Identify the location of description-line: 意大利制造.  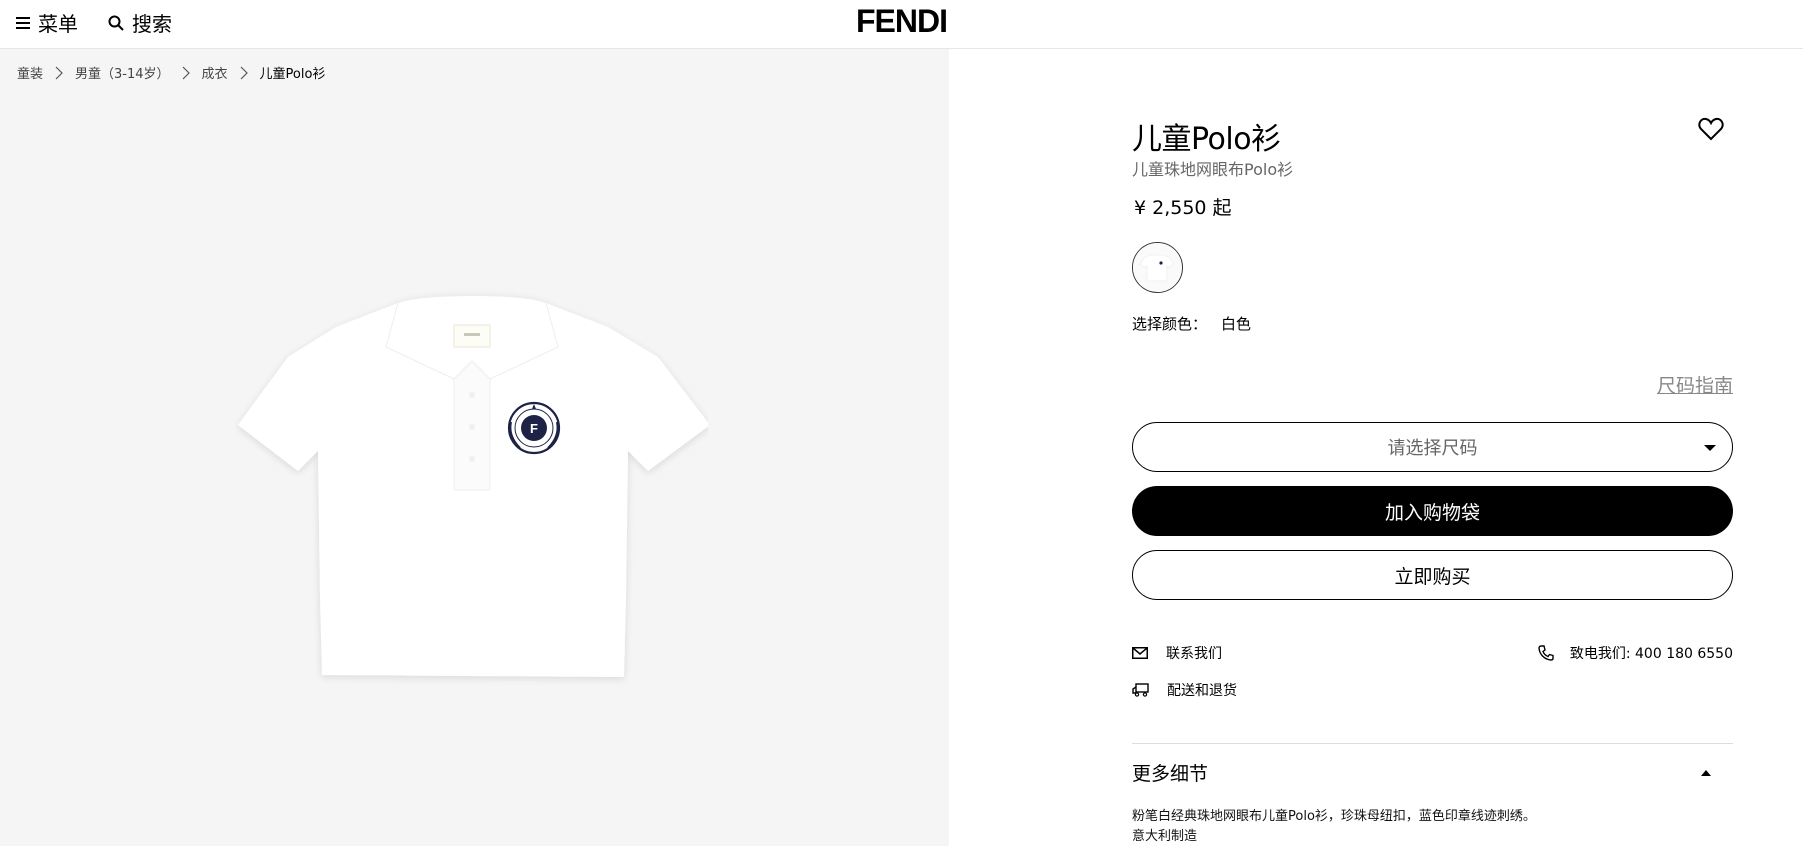
(1165, 836).